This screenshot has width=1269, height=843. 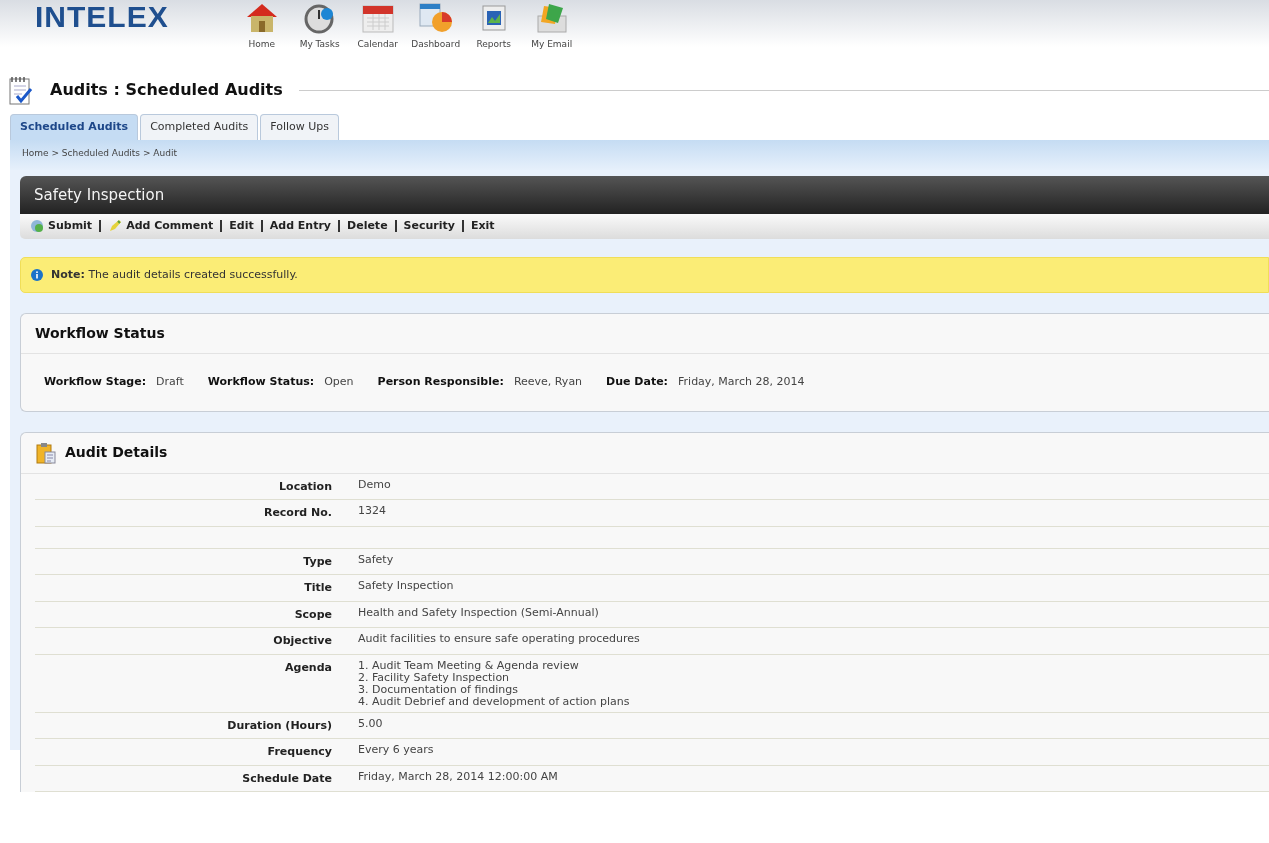 I want to click on logo: INTELEX, so click(x=102, y=18).